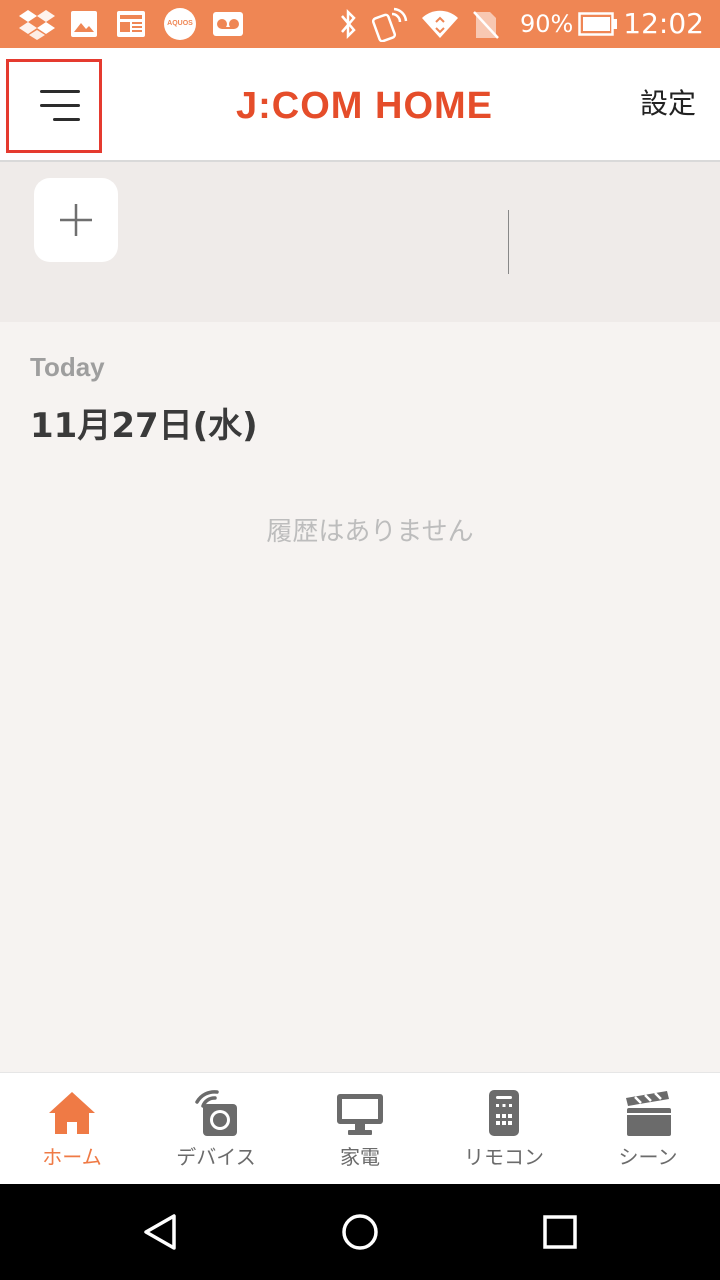 The width and height of the screenshot is (720, 1280). Describe the element at coordinates (37, 25) in the screenshot. I see `dropbox-icon` at that location.